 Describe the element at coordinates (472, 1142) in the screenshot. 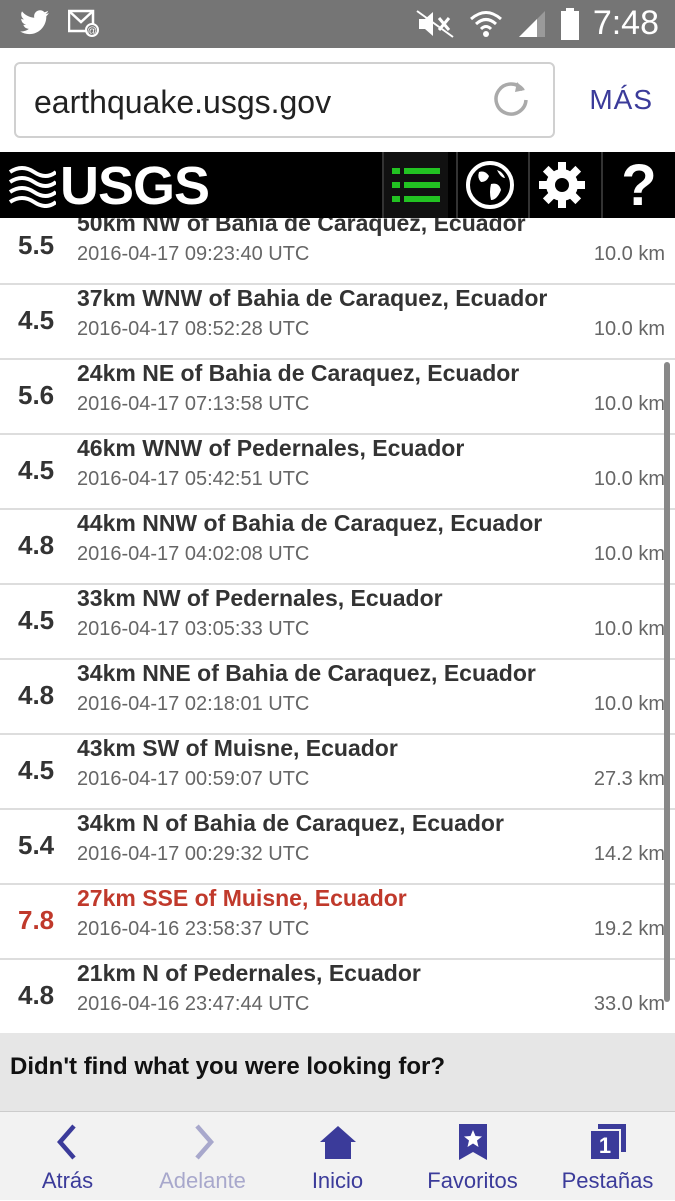

I see `bookmark-icon` at that location.